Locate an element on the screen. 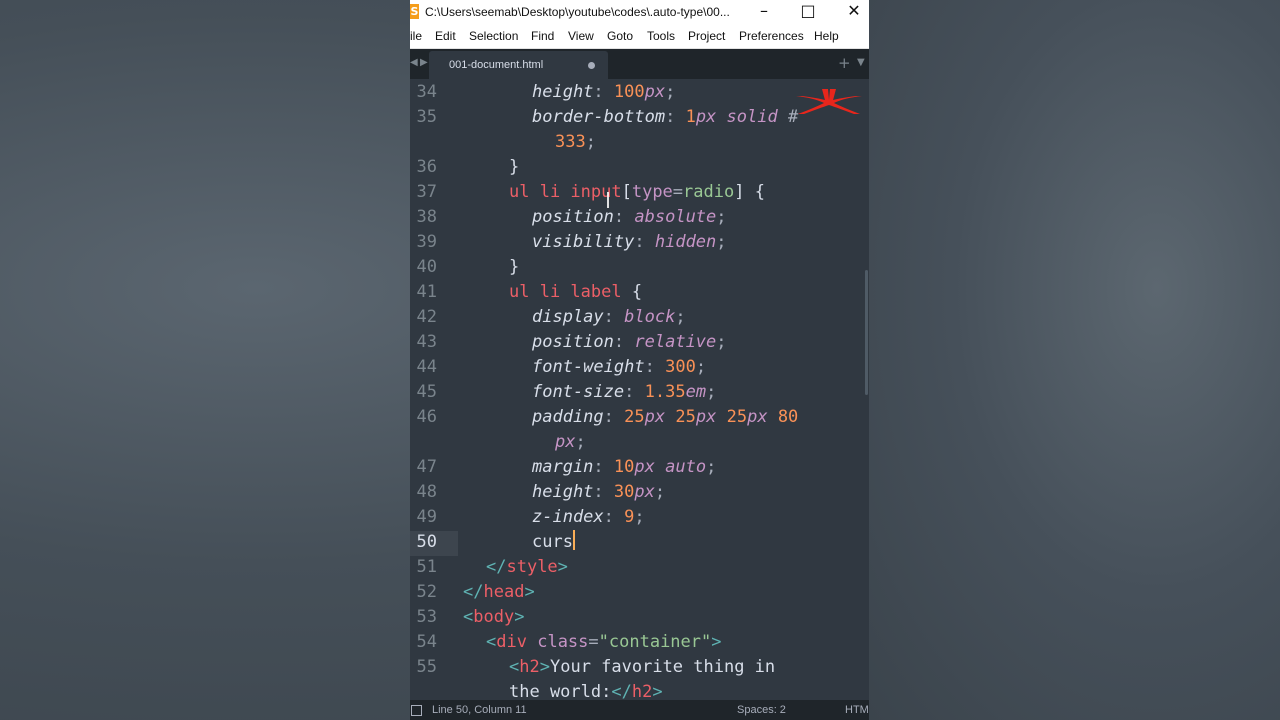 This screenshot has height=720, width=1280. new-tab-icon: + is located at coordinates (844, 63).